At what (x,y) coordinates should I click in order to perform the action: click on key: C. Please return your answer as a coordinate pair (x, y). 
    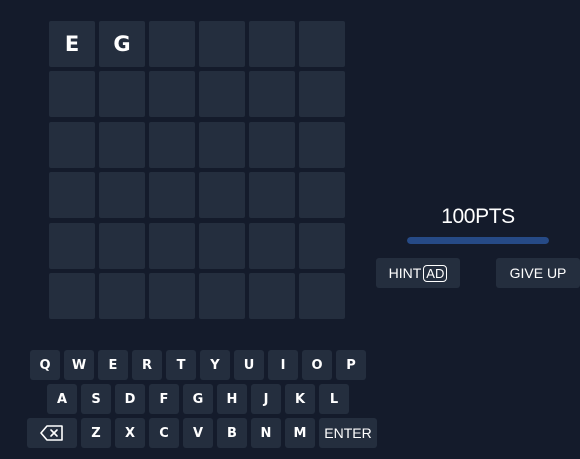
    Looking at the image, I should click on (164, 433).